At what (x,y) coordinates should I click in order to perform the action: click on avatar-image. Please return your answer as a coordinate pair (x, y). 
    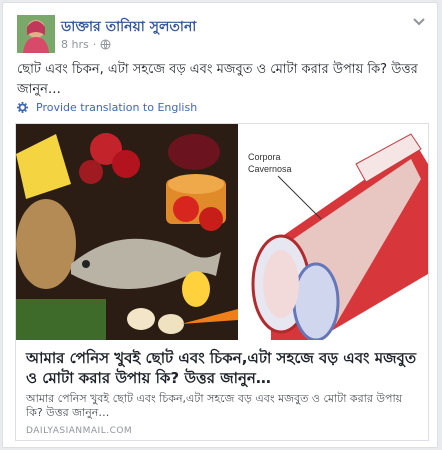
    Looking at the image, I should click on (36, 34).